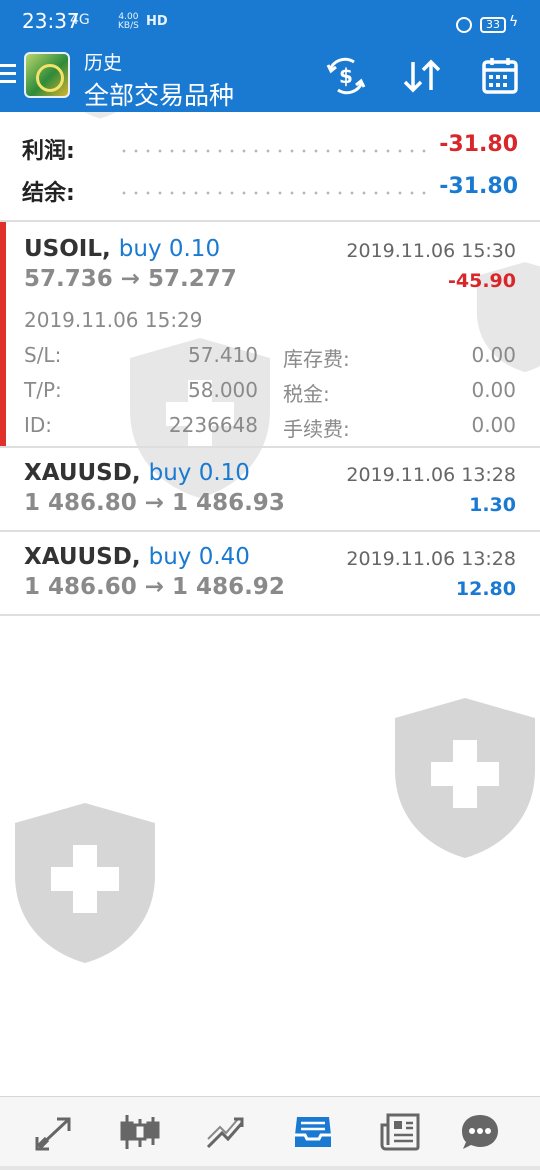  I want to click on swap-label: 库存费:, so click(316, 359).